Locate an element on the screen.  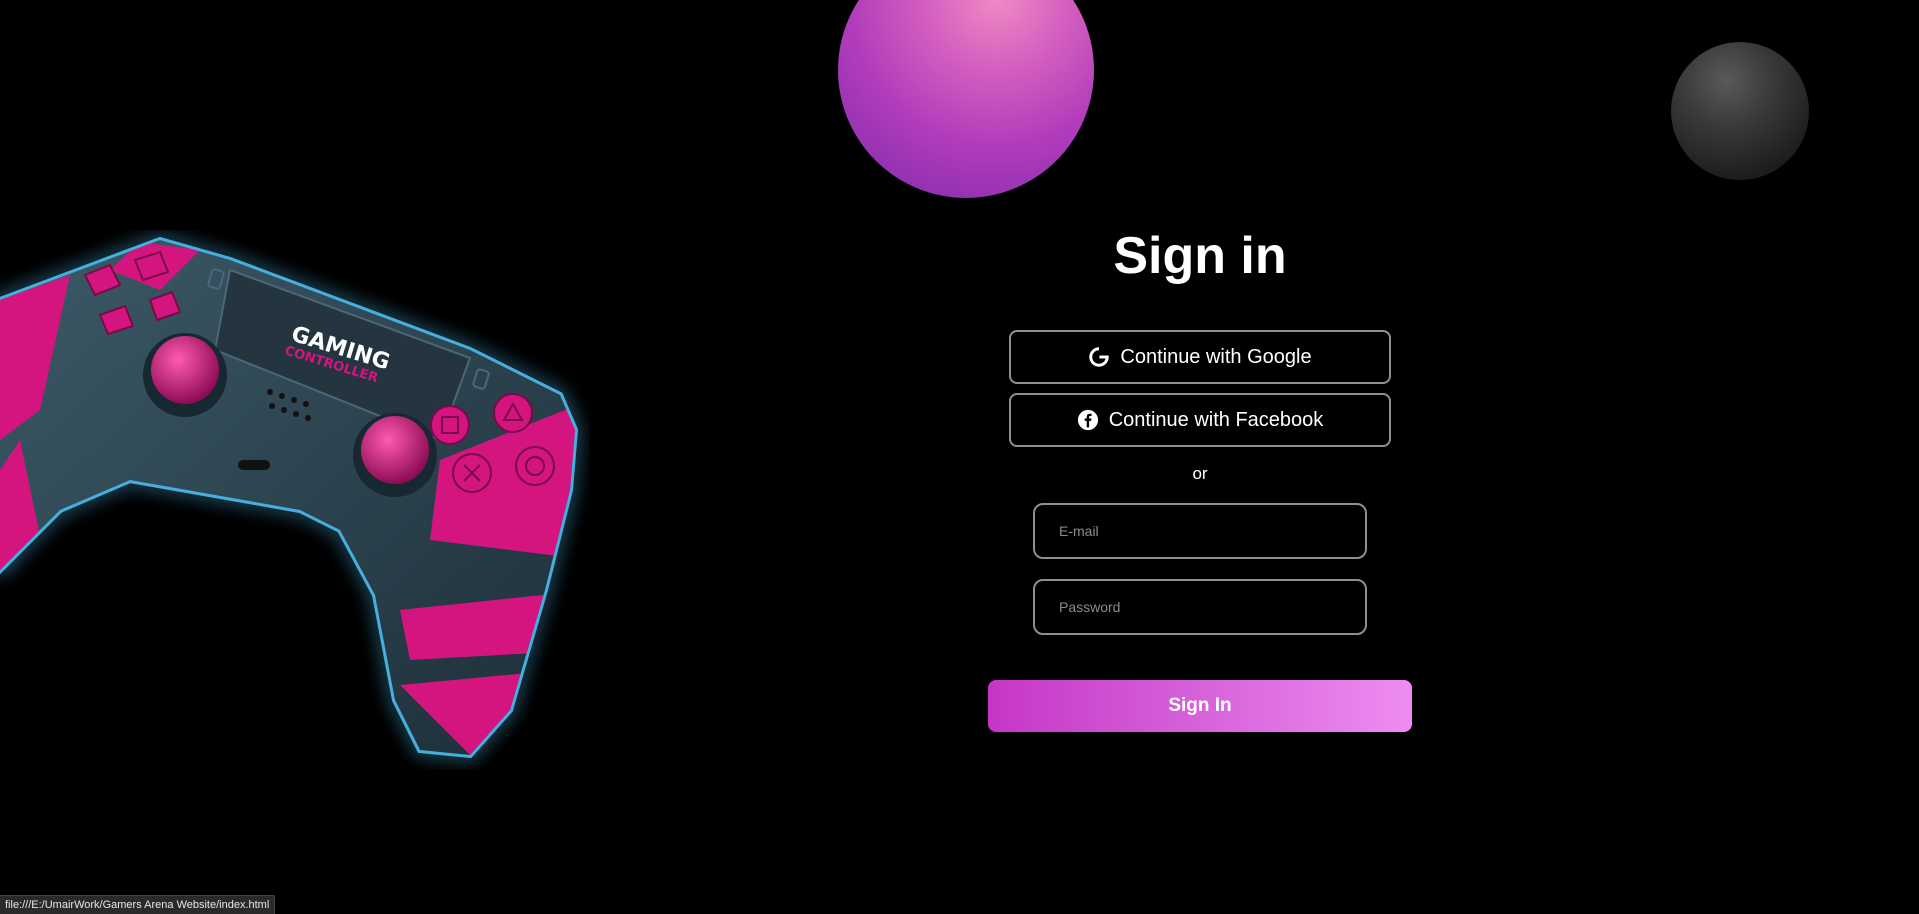
page-title: Sign in is located at coordinates (1200, 256).